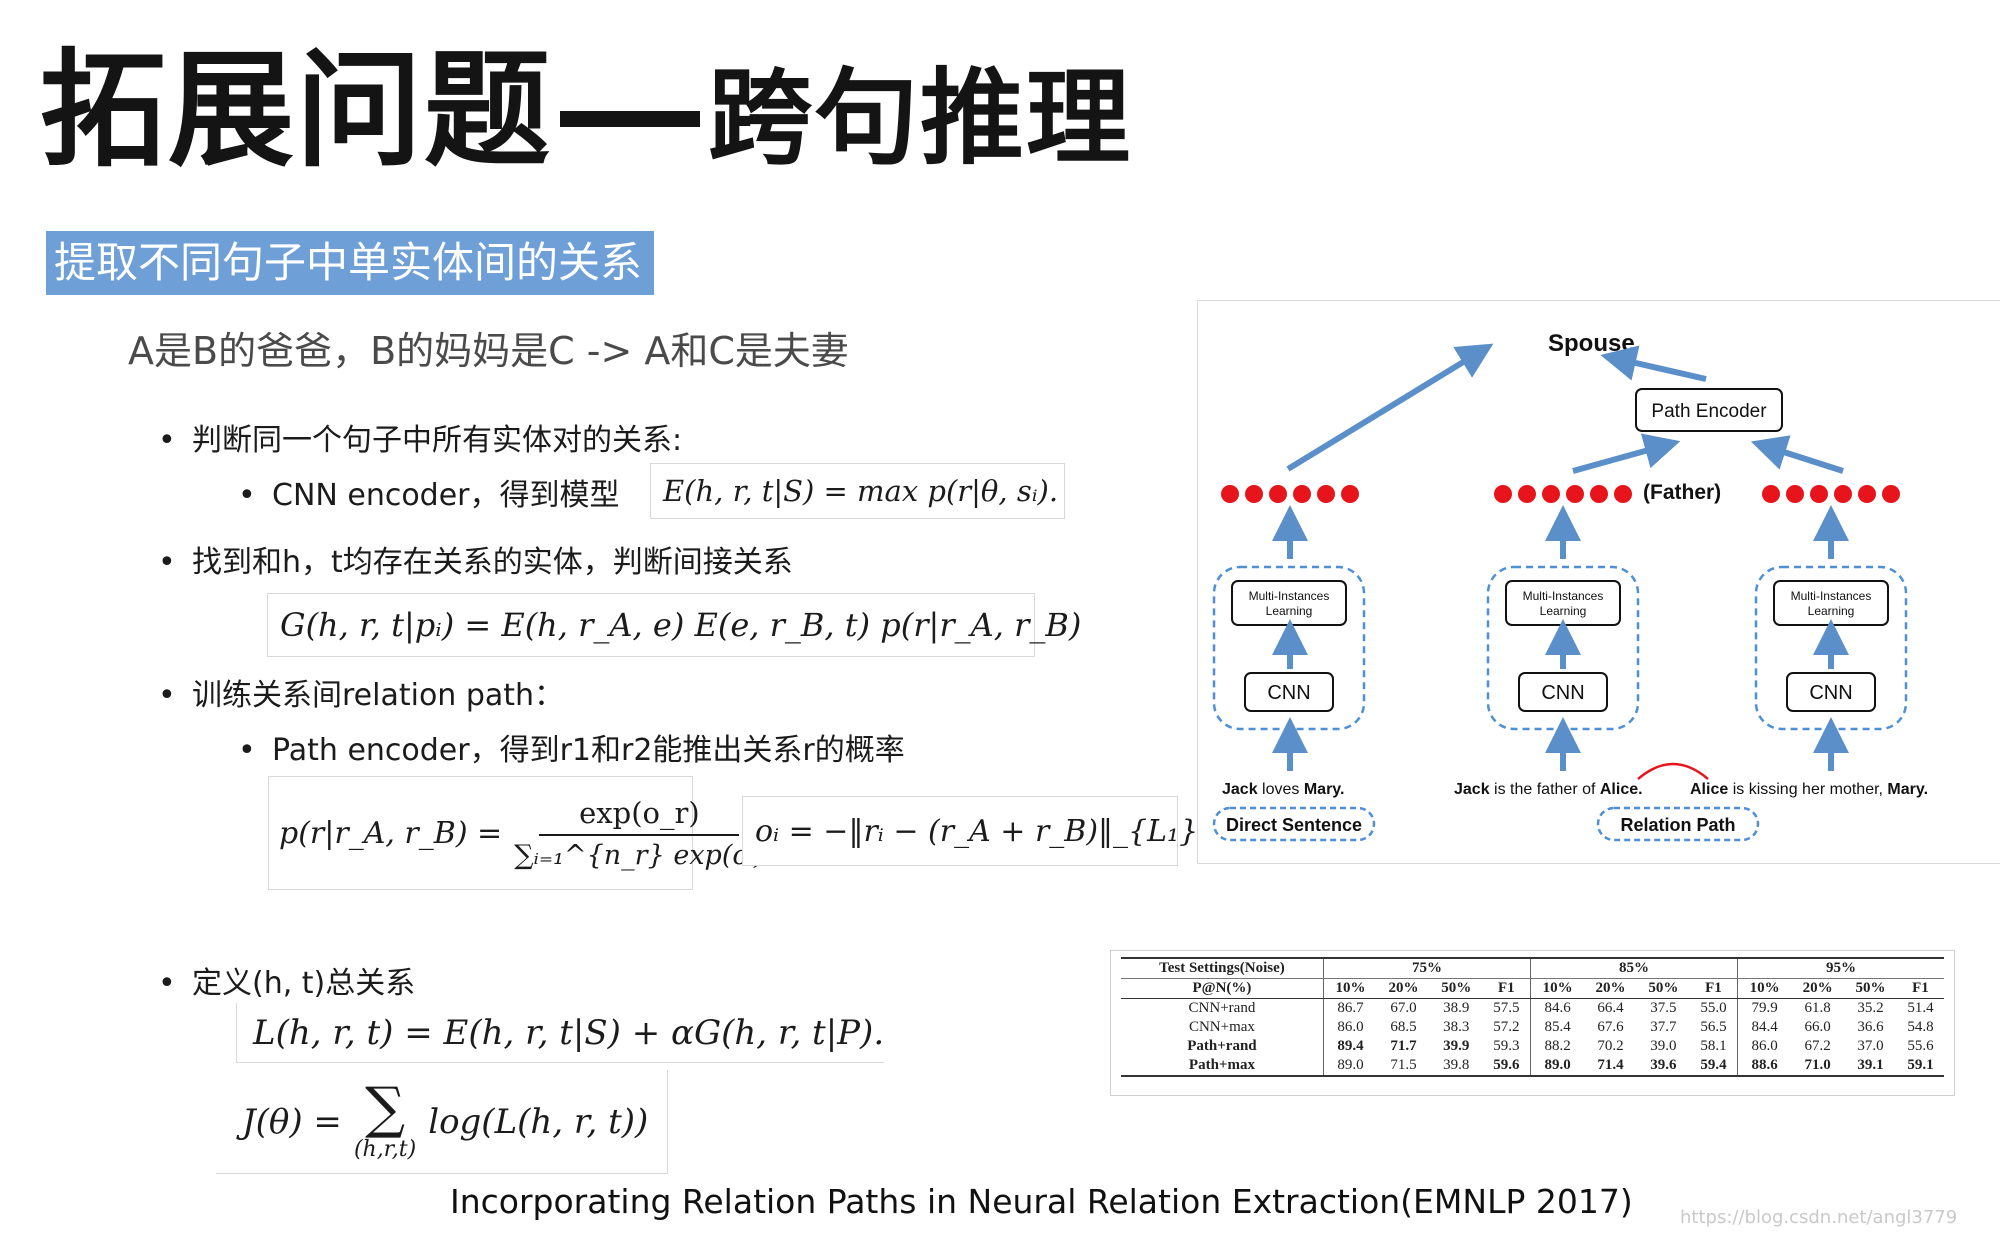 The image size is (2000, 1240). I want to click on table-cell: 37.5, so click(1663, 1008).